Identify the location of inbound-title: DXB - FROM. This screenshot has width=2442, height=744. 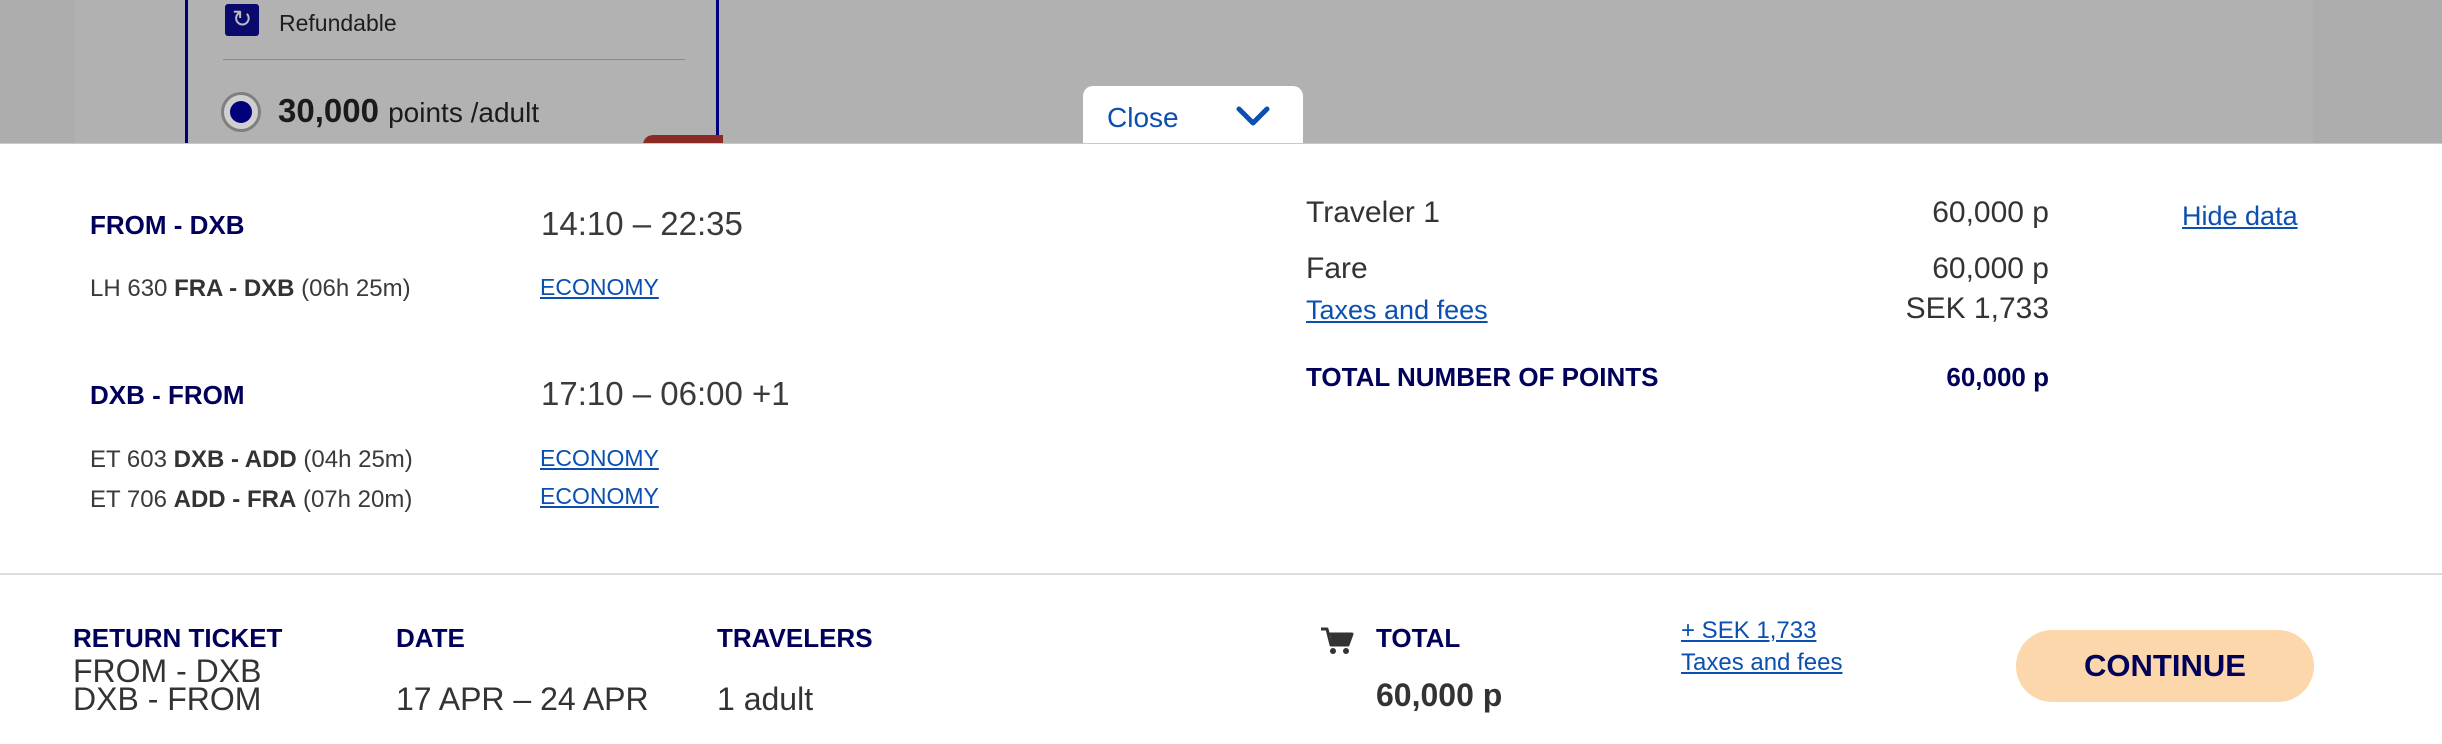
(167, 395).